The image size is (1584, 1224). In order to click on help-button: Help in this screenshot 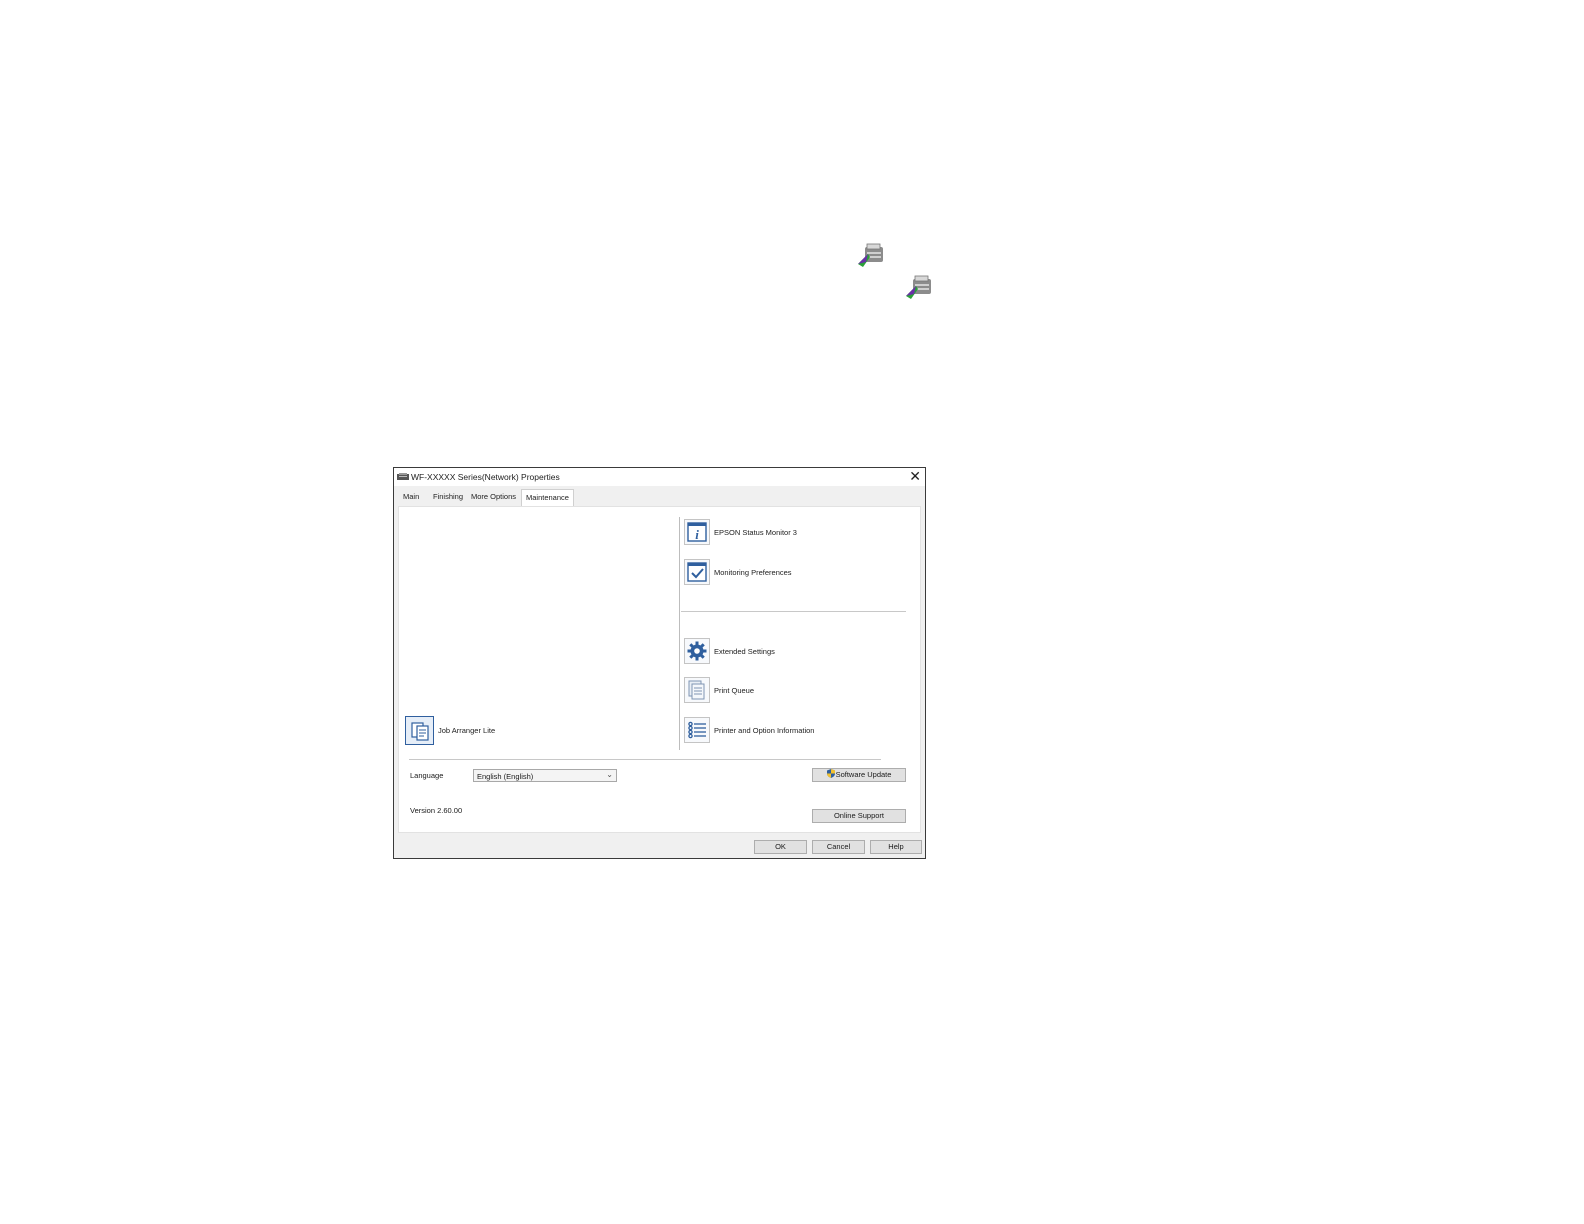, I will do `click(896, 847)`.